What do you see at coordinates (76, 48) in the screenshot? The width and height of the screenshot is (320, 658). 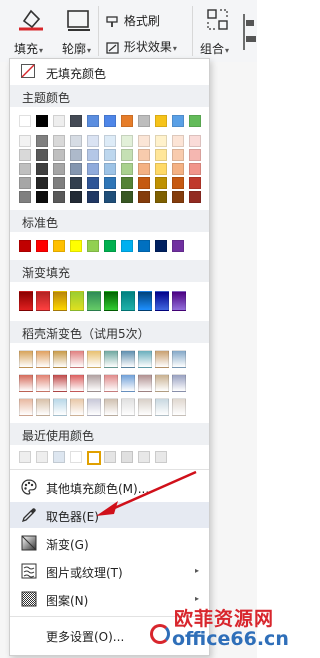 I see `outline-button: 轮廓▾` at bounding box center [76, 48].